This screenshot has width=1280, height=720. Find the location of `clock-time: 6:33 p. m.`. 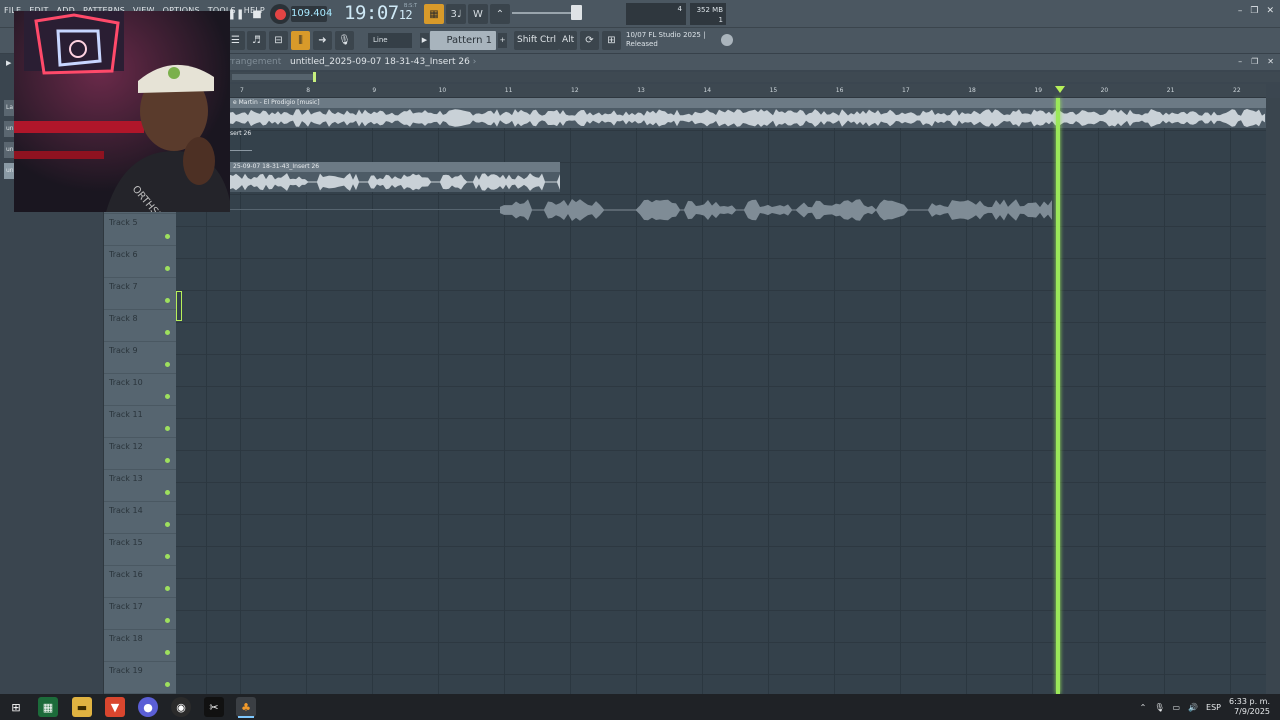

clock-time: 6:33 p. m. is located at coordinates (1249, 701).